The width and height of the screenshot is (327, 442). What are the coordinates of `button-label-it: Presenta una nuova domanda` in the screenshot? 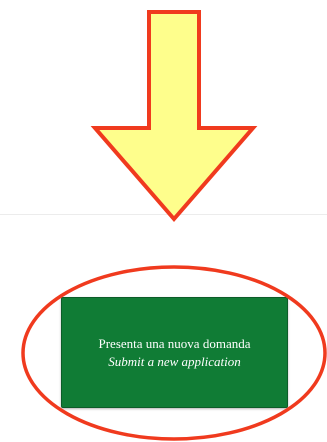 It's located at (174, 343).